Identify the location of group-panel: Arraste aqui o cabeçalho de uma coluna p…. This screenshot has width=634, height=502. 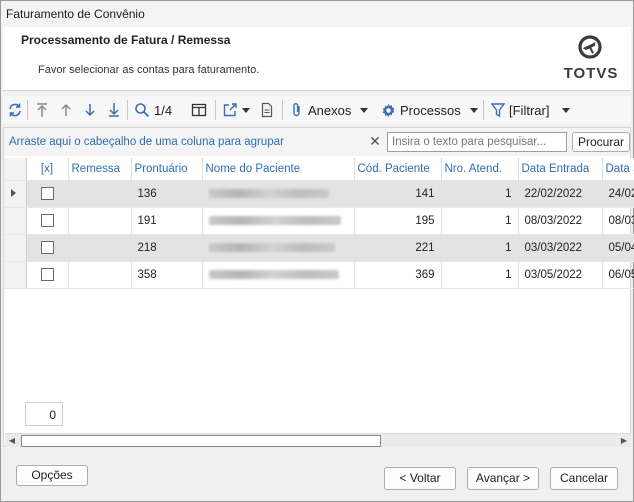
(317, 142).